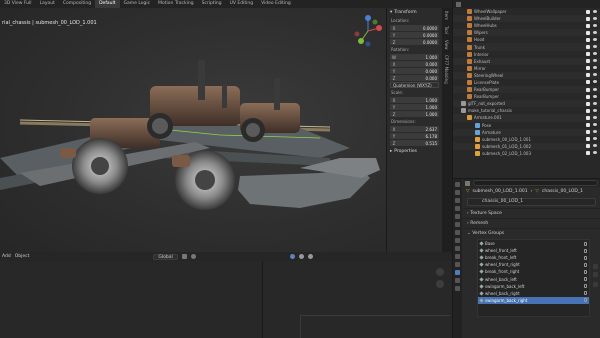  What do you see at coordinates (526, 25) in the screenshot?
I see `outliner-item: WheelHubs` at bounding box center [526, 25].